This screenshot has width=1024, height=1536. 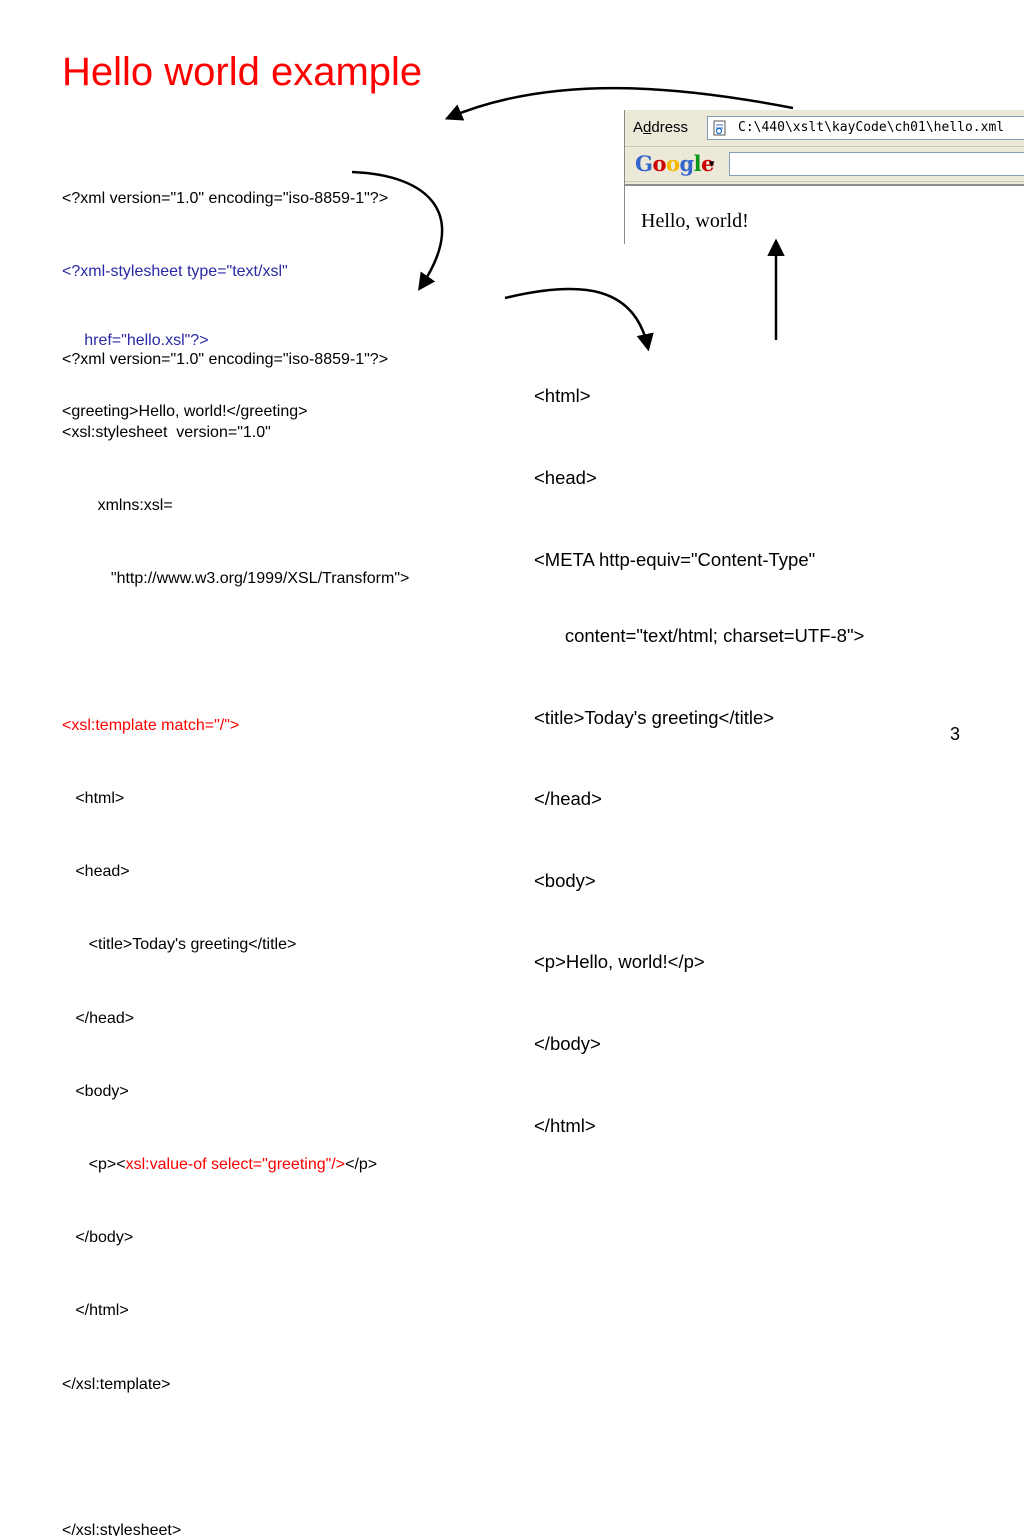 I want to click on arrow-pi-to-xsl, so click(x=397, y=230).